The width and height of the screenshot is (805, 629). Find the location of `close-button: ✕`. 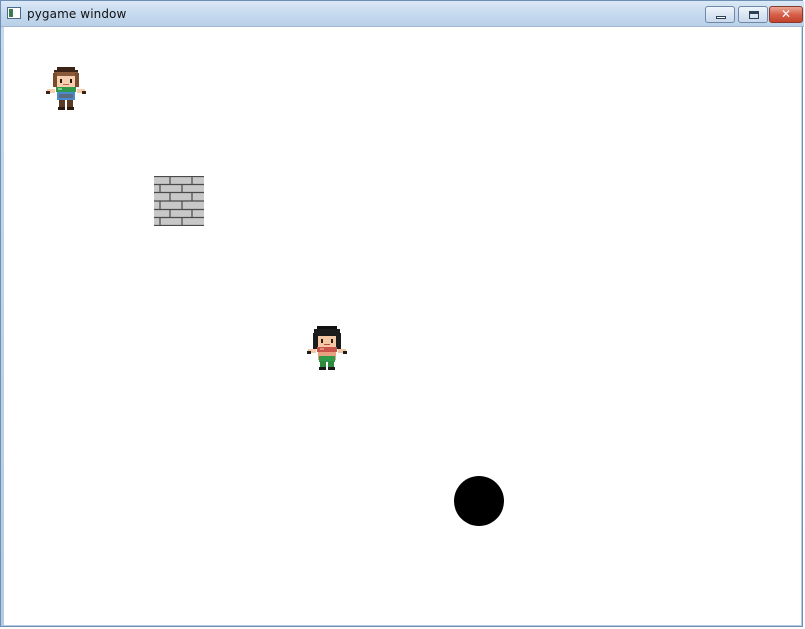

close-button: ✕ is located at coordinates (786, 14).